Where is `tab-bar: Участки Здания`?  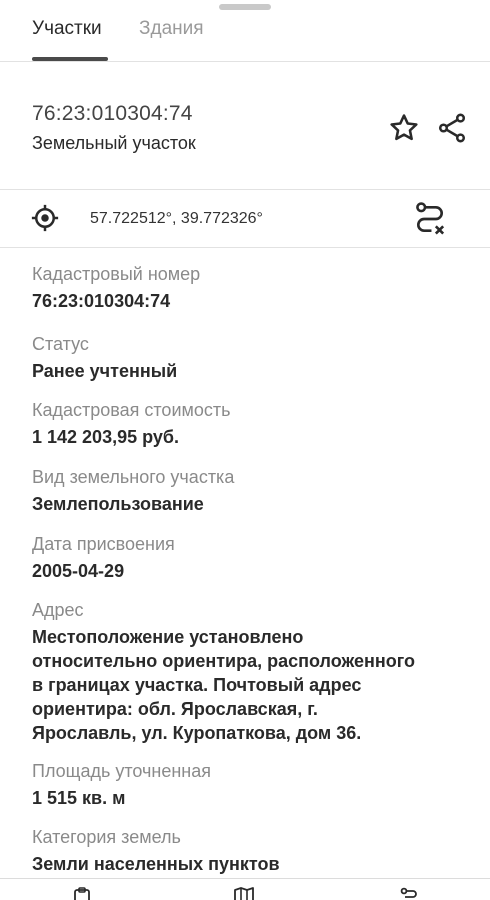 tab-bar: Участки Здания is located at coordinates (245, 31).